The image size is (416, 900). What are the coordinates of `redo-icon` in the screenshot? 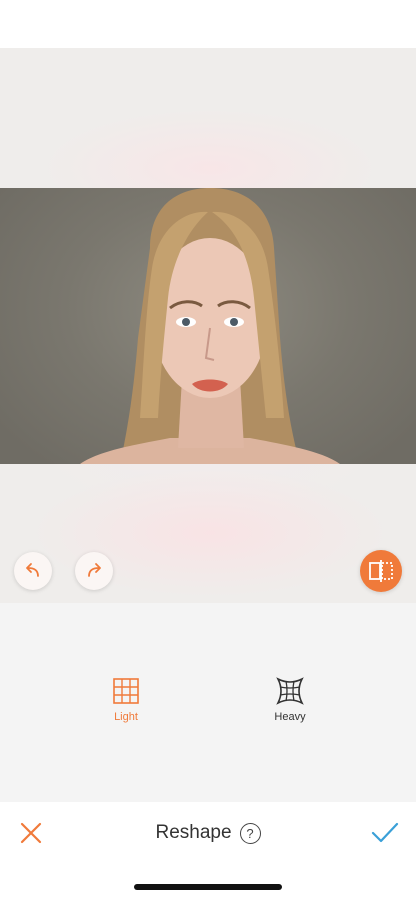 It's located at (94, 570).